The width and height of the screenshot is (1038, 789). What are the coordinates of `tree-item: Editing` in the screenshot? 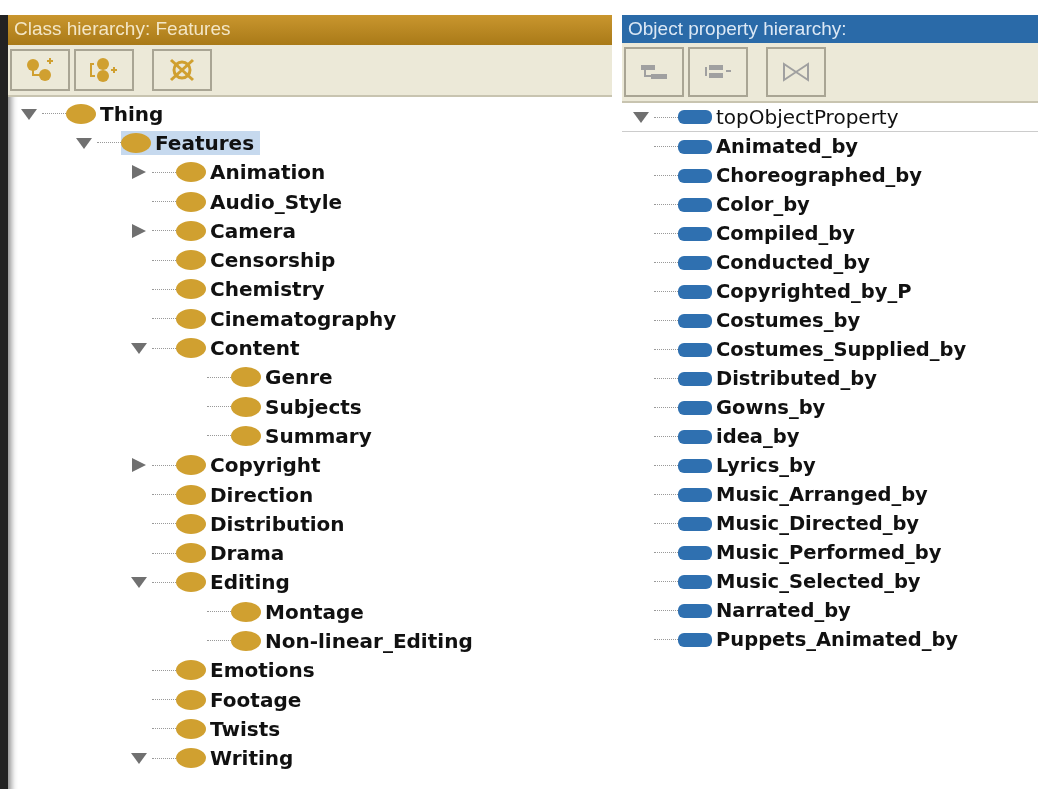 It's located at (236, 582).